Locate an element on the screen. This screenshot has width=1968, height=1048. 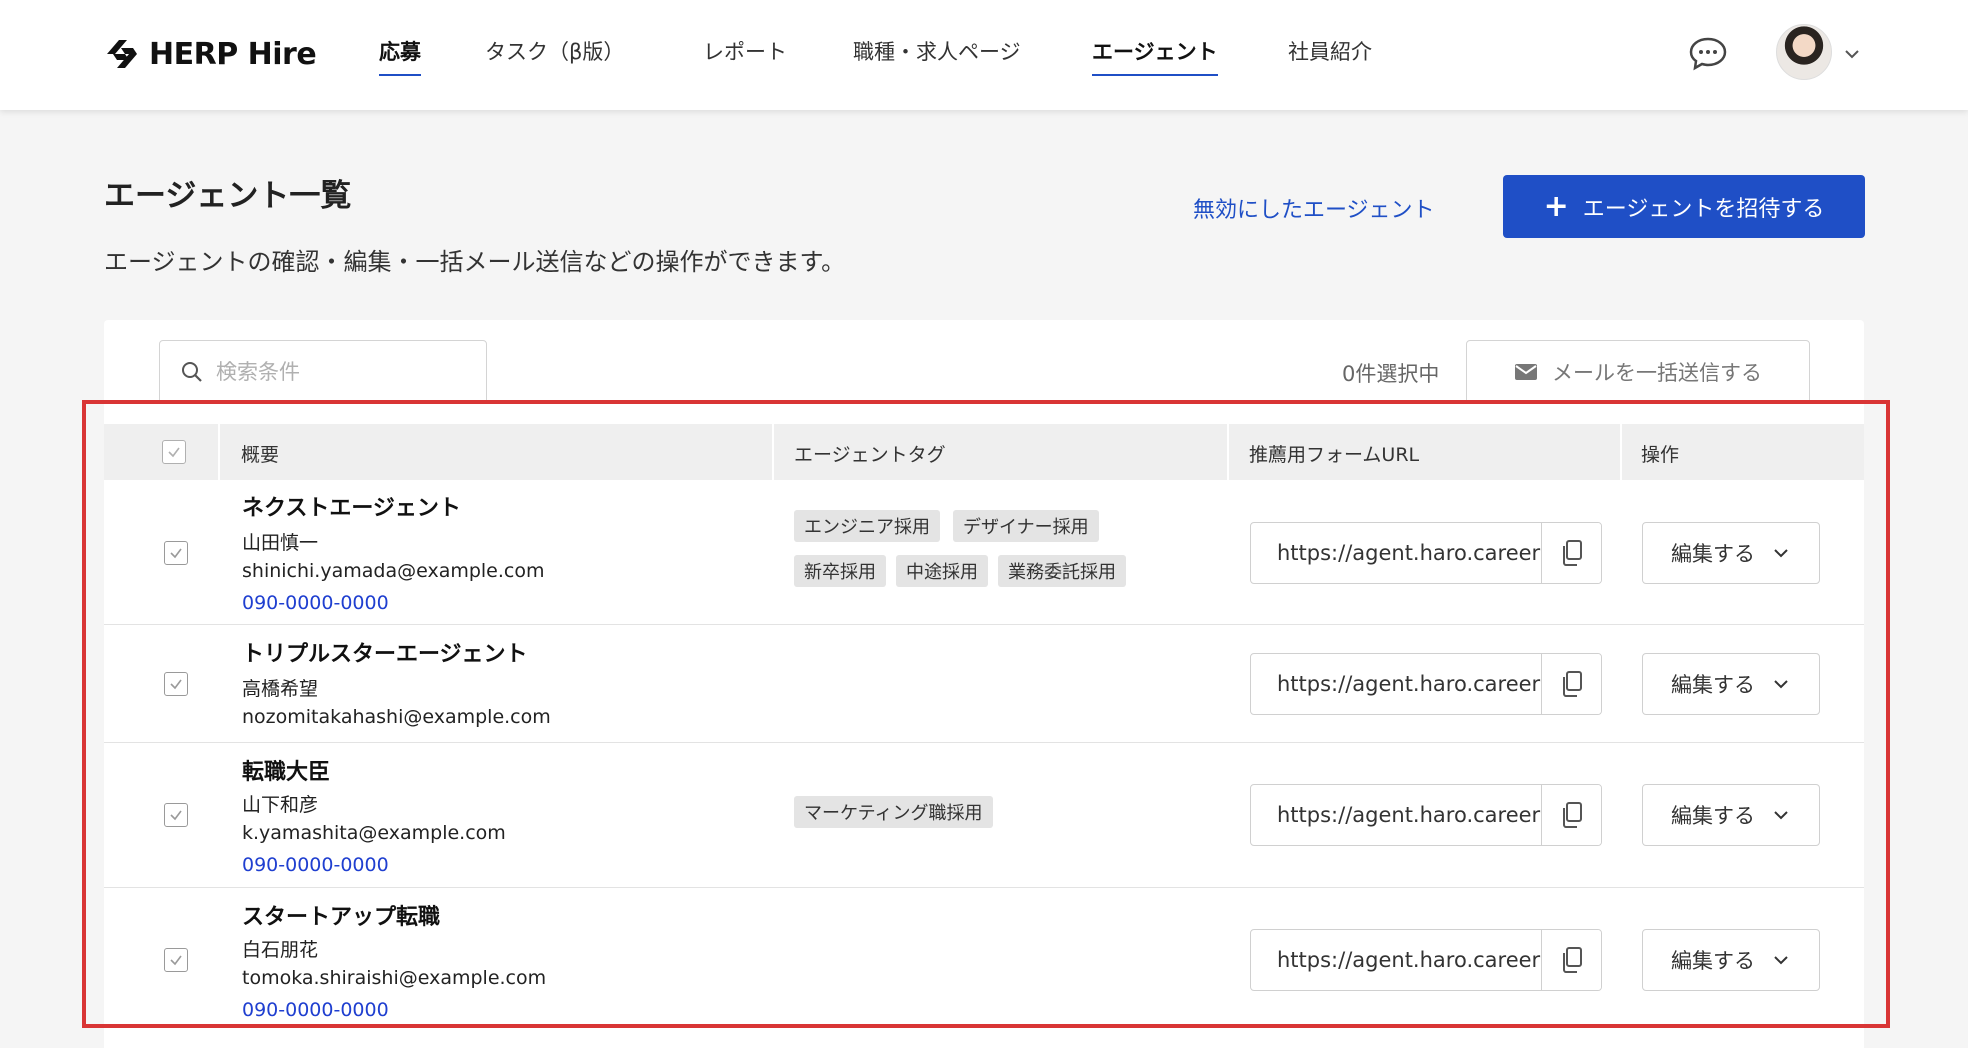
herp-hire-logo: HERP Hire is located at coordinates (210, 54).